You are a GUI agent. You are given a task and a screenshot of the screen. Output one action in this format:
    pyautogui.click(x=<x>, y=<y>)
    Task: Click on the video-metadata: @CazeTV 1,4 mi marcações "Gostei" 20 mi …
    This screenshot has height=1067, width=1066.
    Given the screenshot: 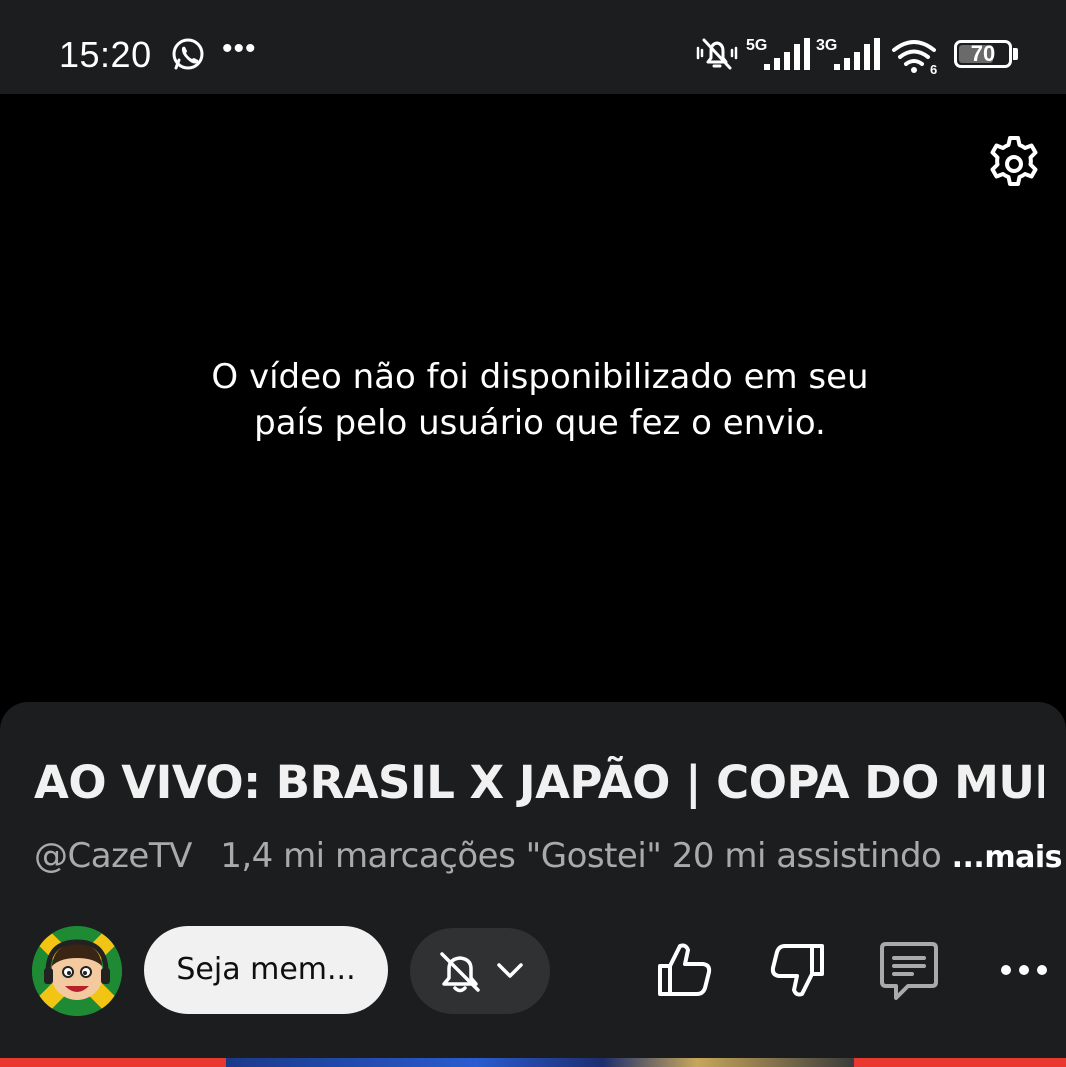 What is the action you would take?
    pyautogui.click(x=548, y=856)
    